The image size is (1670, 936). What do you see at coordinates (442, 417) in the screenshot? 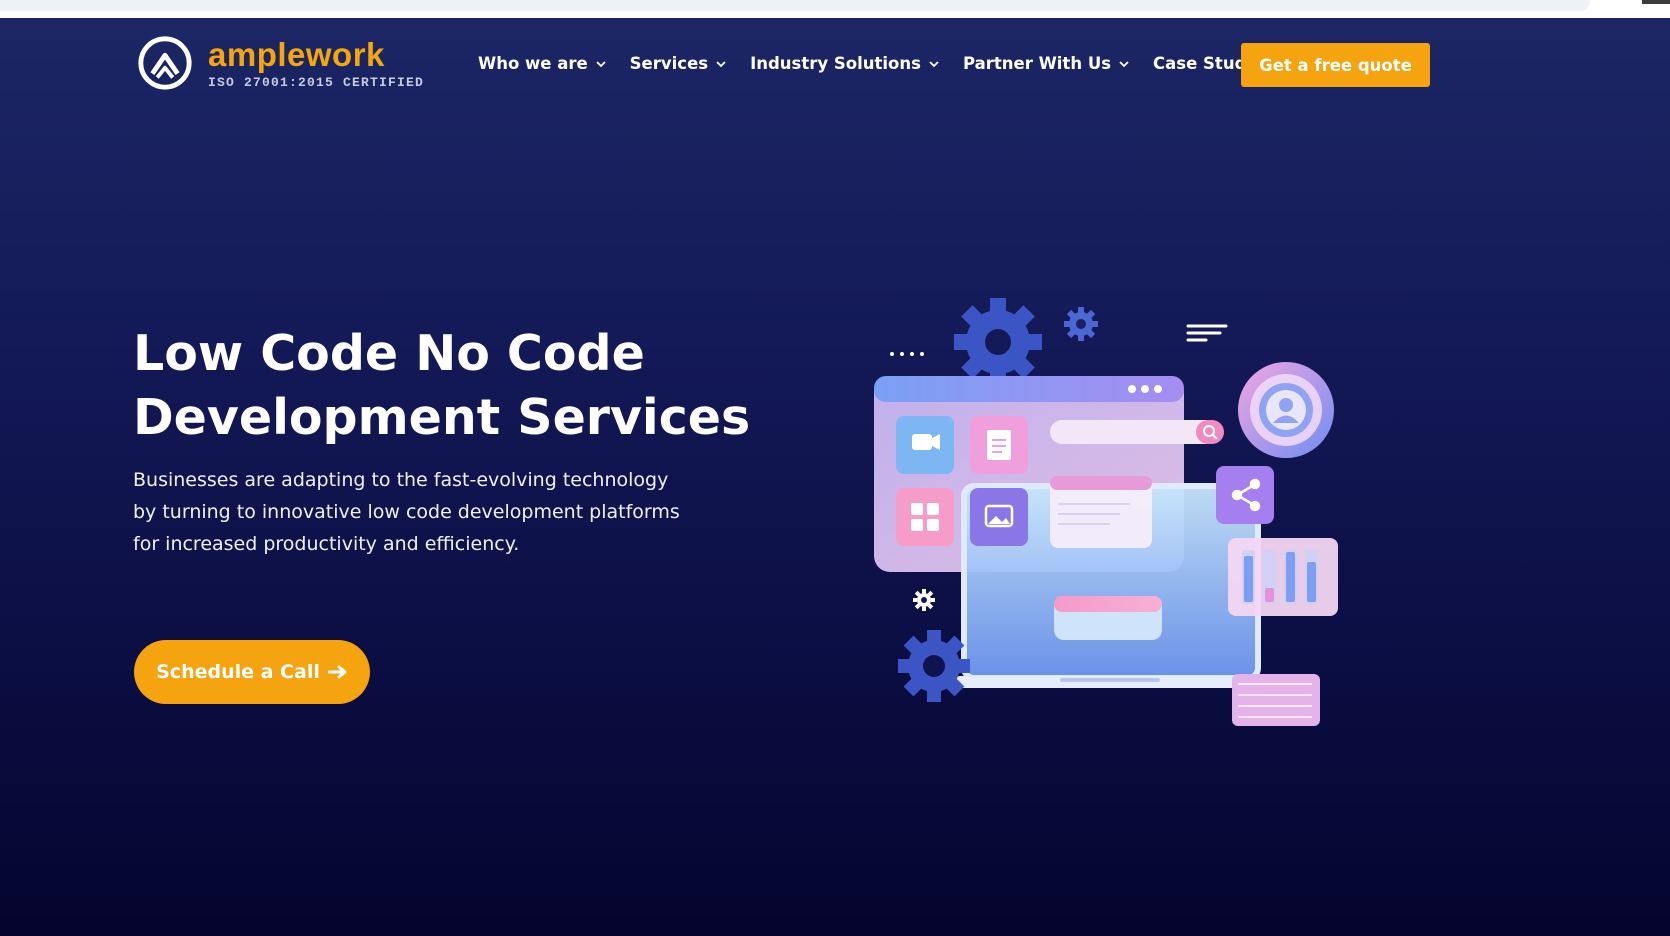
I see `hero-title-line2: Development Services` at bounding box center [442, 417].